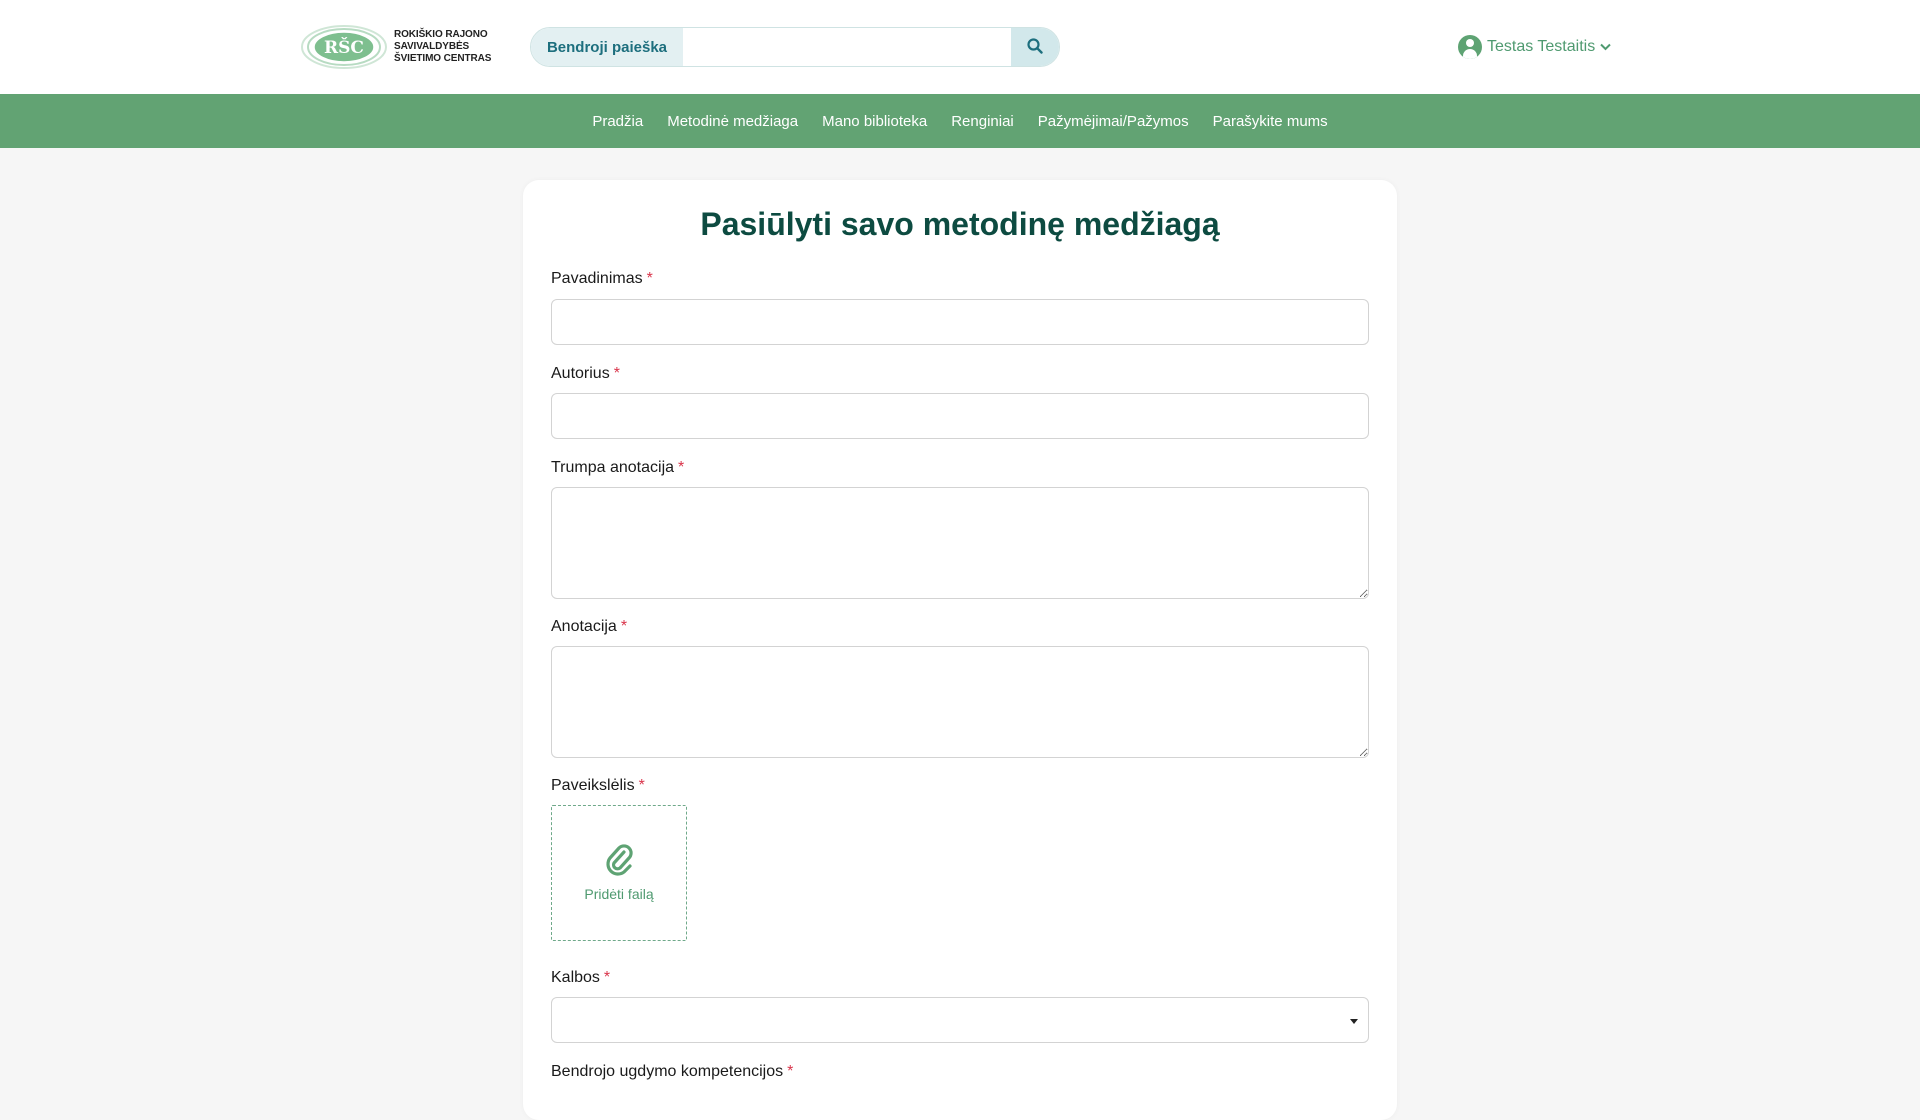 This screenshot has width=1920, height=1120. I want to click on logo-line-3: ŠVIETIMO CENTRAS, so click(443, 58).